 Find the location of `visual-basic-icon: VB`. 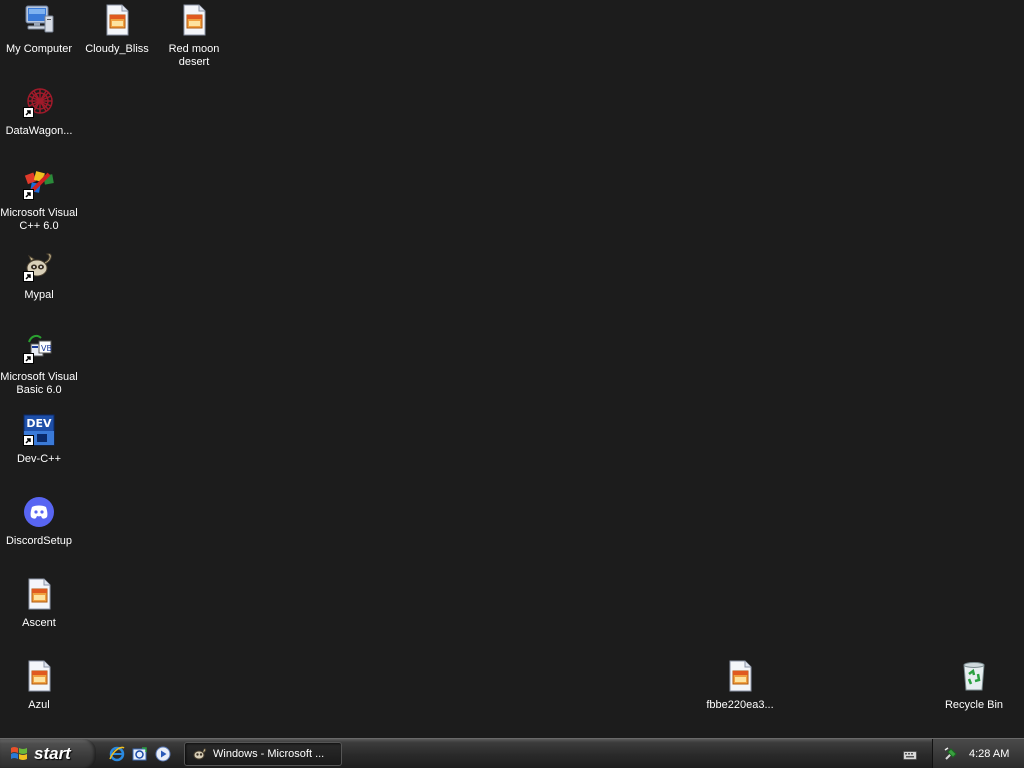

visual-basic-icon: VB is located at coordinates (39, 348).